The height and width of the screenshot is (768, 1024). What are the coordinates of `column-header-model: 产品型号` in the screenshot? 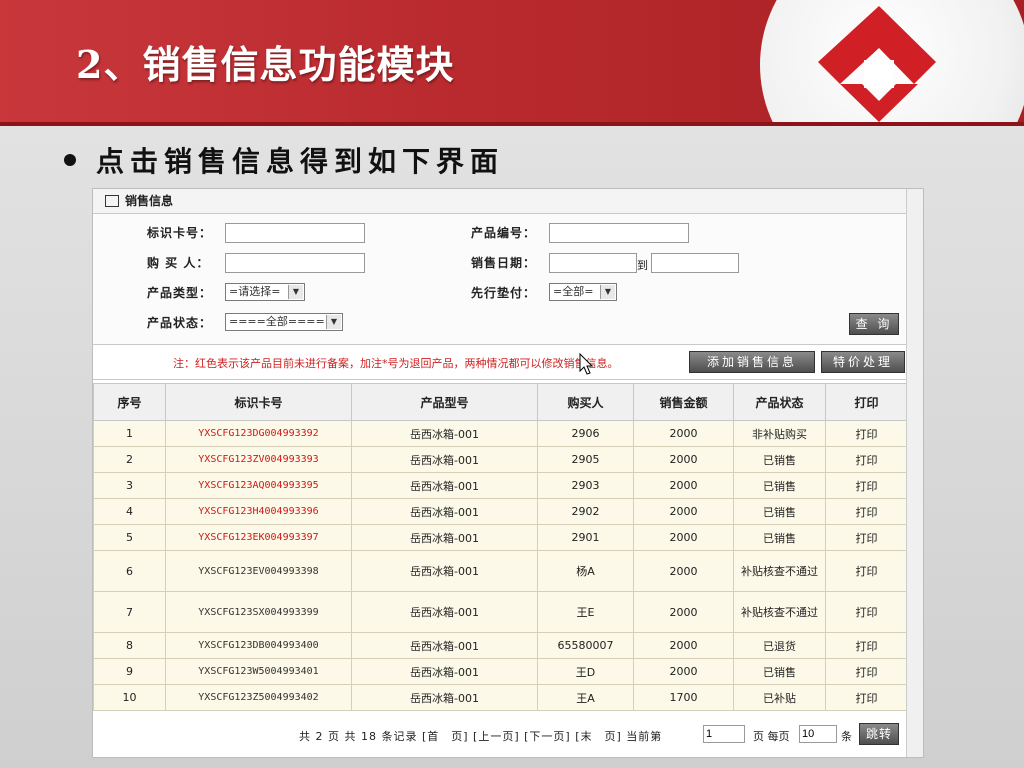 It's located at (444, 402).